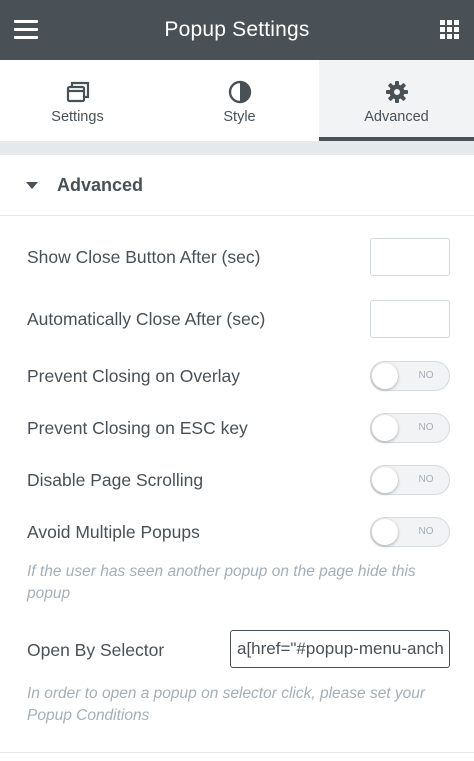 Image resolution: width=474 pixels, height=761 pixels. I want to click on grid-icon, so click(450, 30).